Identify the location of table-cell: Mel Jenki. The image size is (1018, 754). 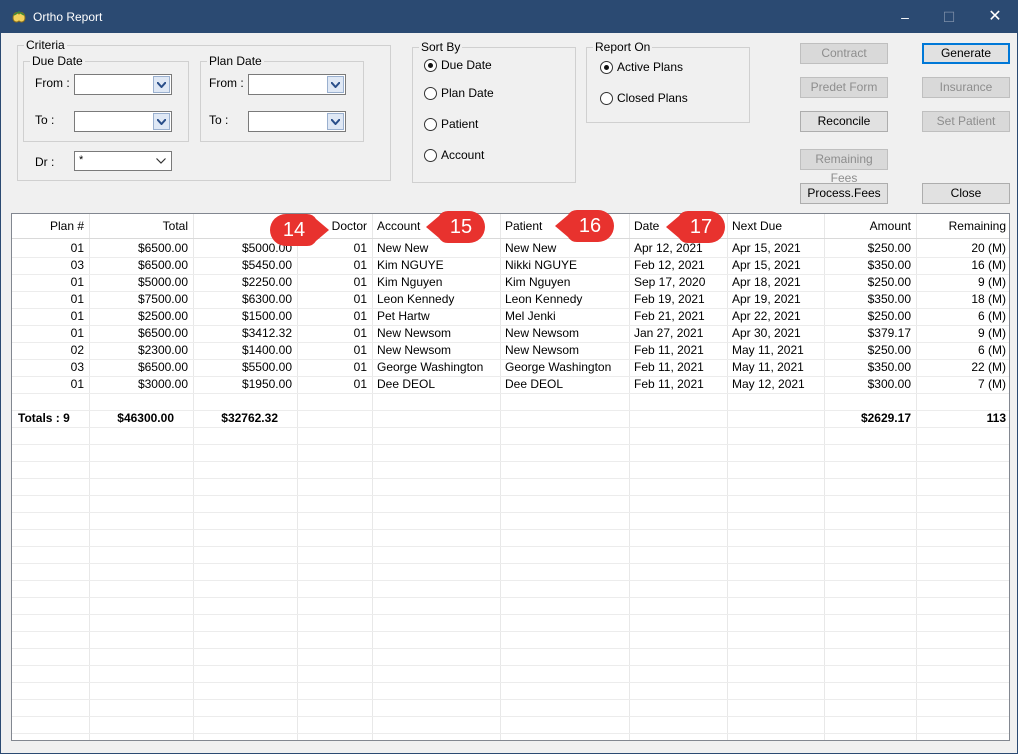
(530, 316).